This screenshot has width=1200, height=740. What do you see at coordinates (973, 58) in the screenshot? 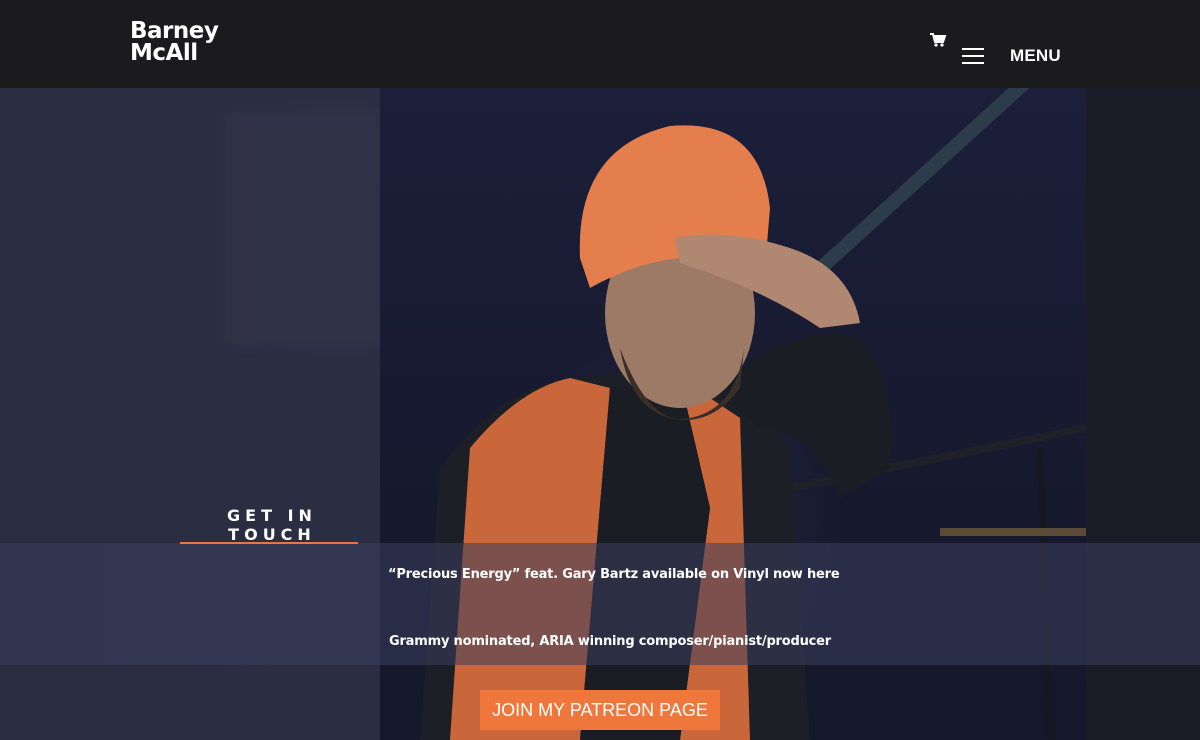
I see `hamburger-icon` at bounding box center [973, 58].